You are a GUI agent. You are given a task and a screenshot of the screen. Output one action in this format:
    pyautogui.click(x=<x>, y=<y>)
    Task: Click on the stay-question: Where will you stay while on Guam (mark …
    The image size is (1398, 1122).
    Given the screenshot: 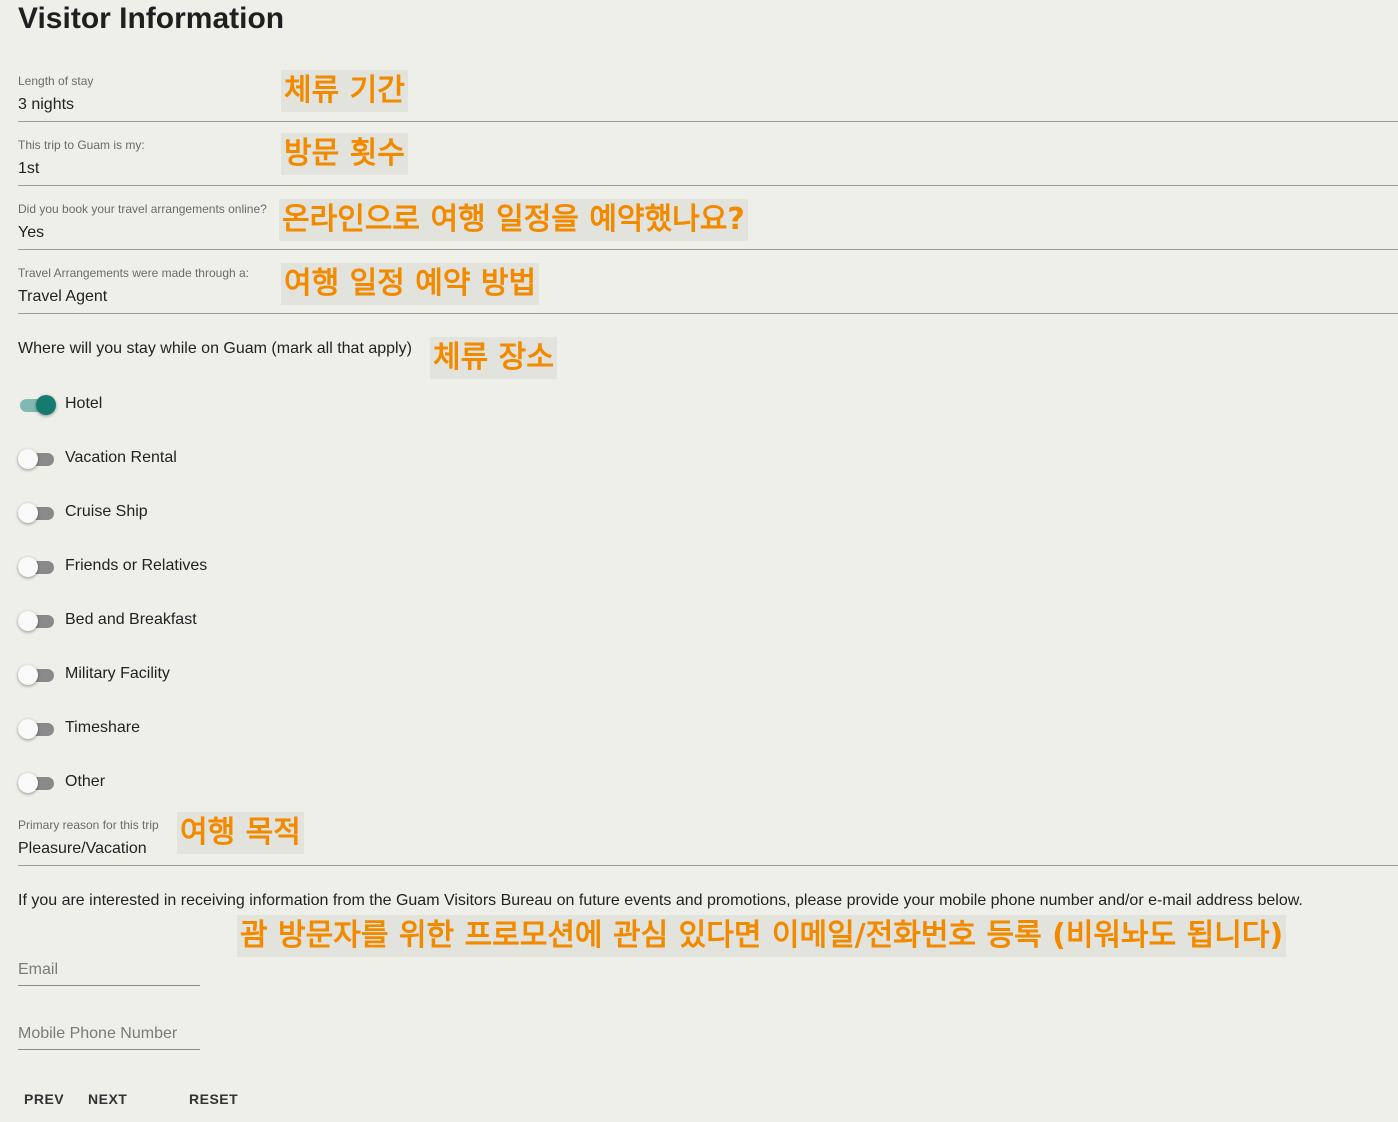 What is the action you would take?
    pyautogui.click(x=215, y=348)
    